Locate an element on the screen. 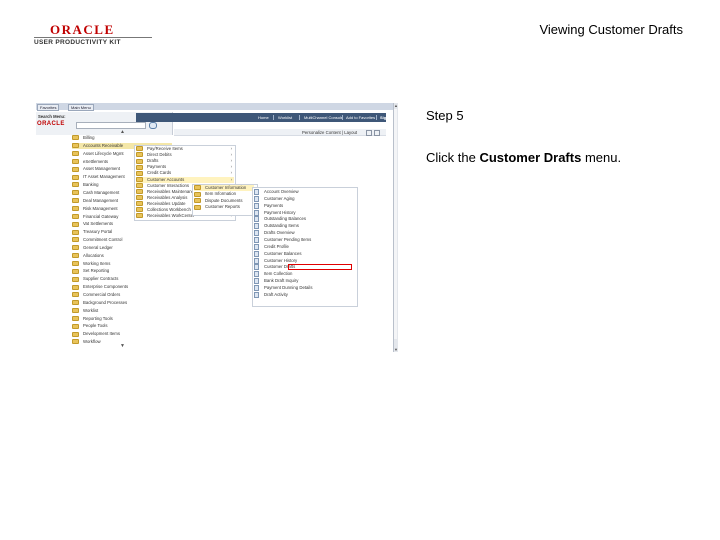 Image resolution: width=720 pixels, height=540 pixels. menu-level-4-item-label: Customer History is located at coordinates (281, 260).